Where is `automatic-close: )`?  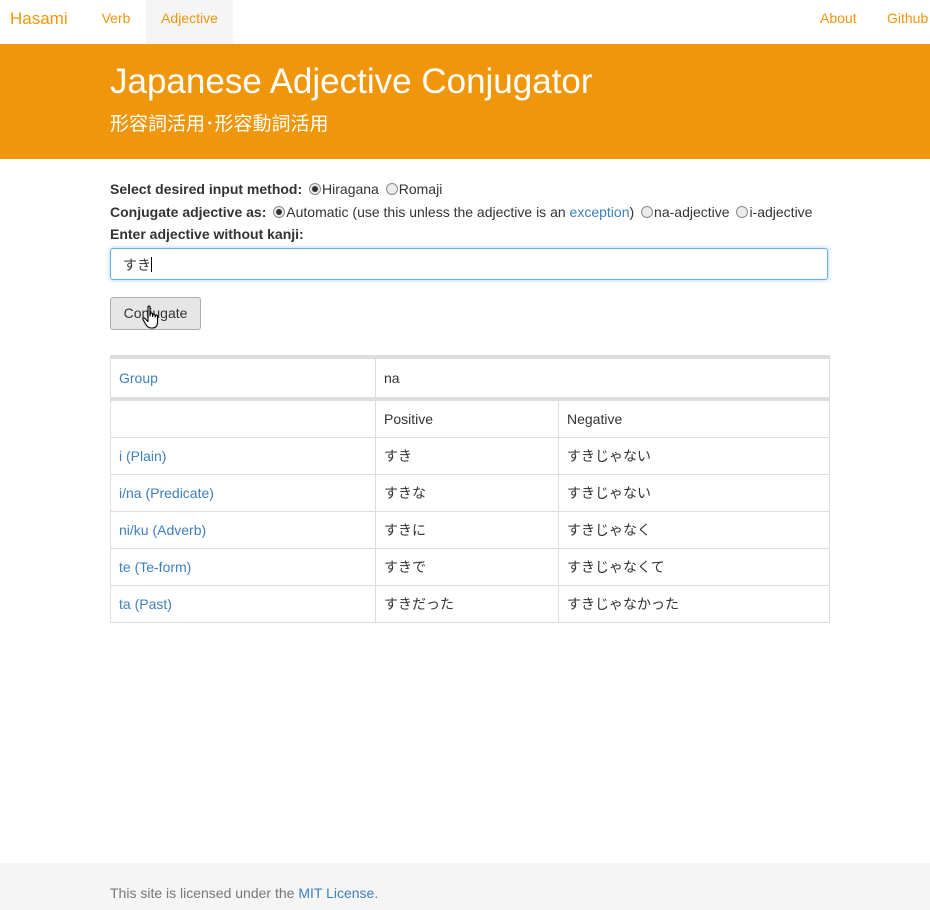 automatic-close: ) is located at coordinates (632, 212).